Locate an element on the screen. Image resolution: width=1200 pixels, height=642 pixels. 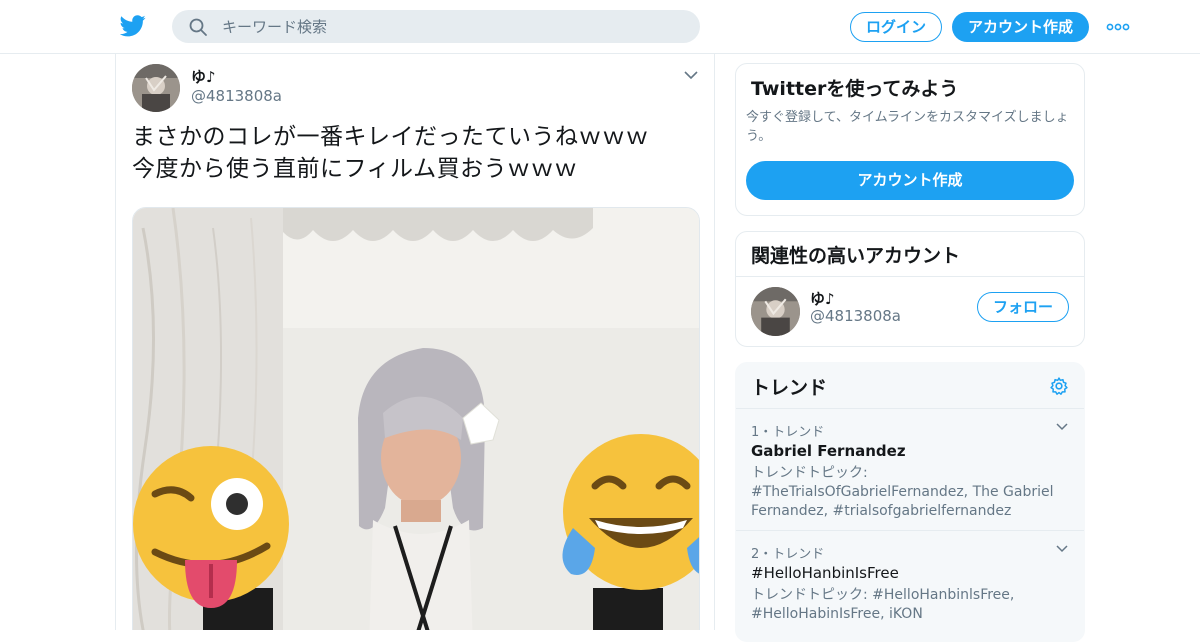
search-icon is located at coordinates (198, 27).